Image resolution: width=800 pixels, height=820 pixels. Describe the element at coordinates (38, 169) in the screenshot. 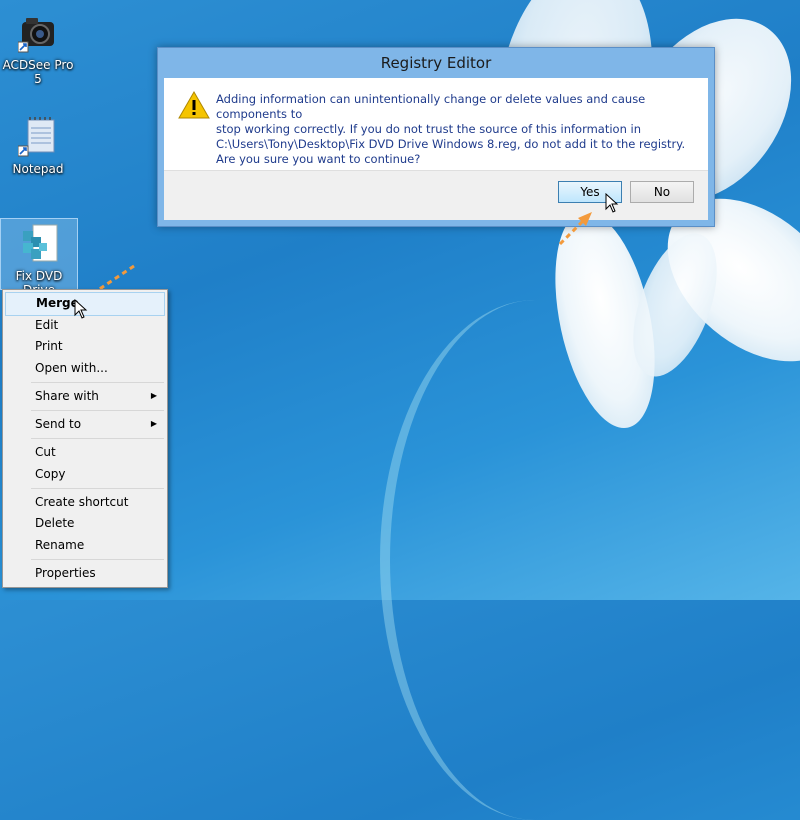

I see `desktop-icon-label: Notepad` at that location.